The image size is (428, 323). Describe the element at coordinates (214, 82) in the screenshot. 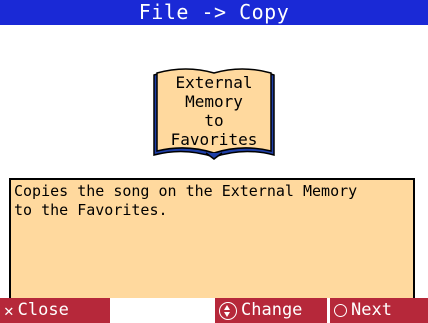

I see `book-line-1: External` at that location.